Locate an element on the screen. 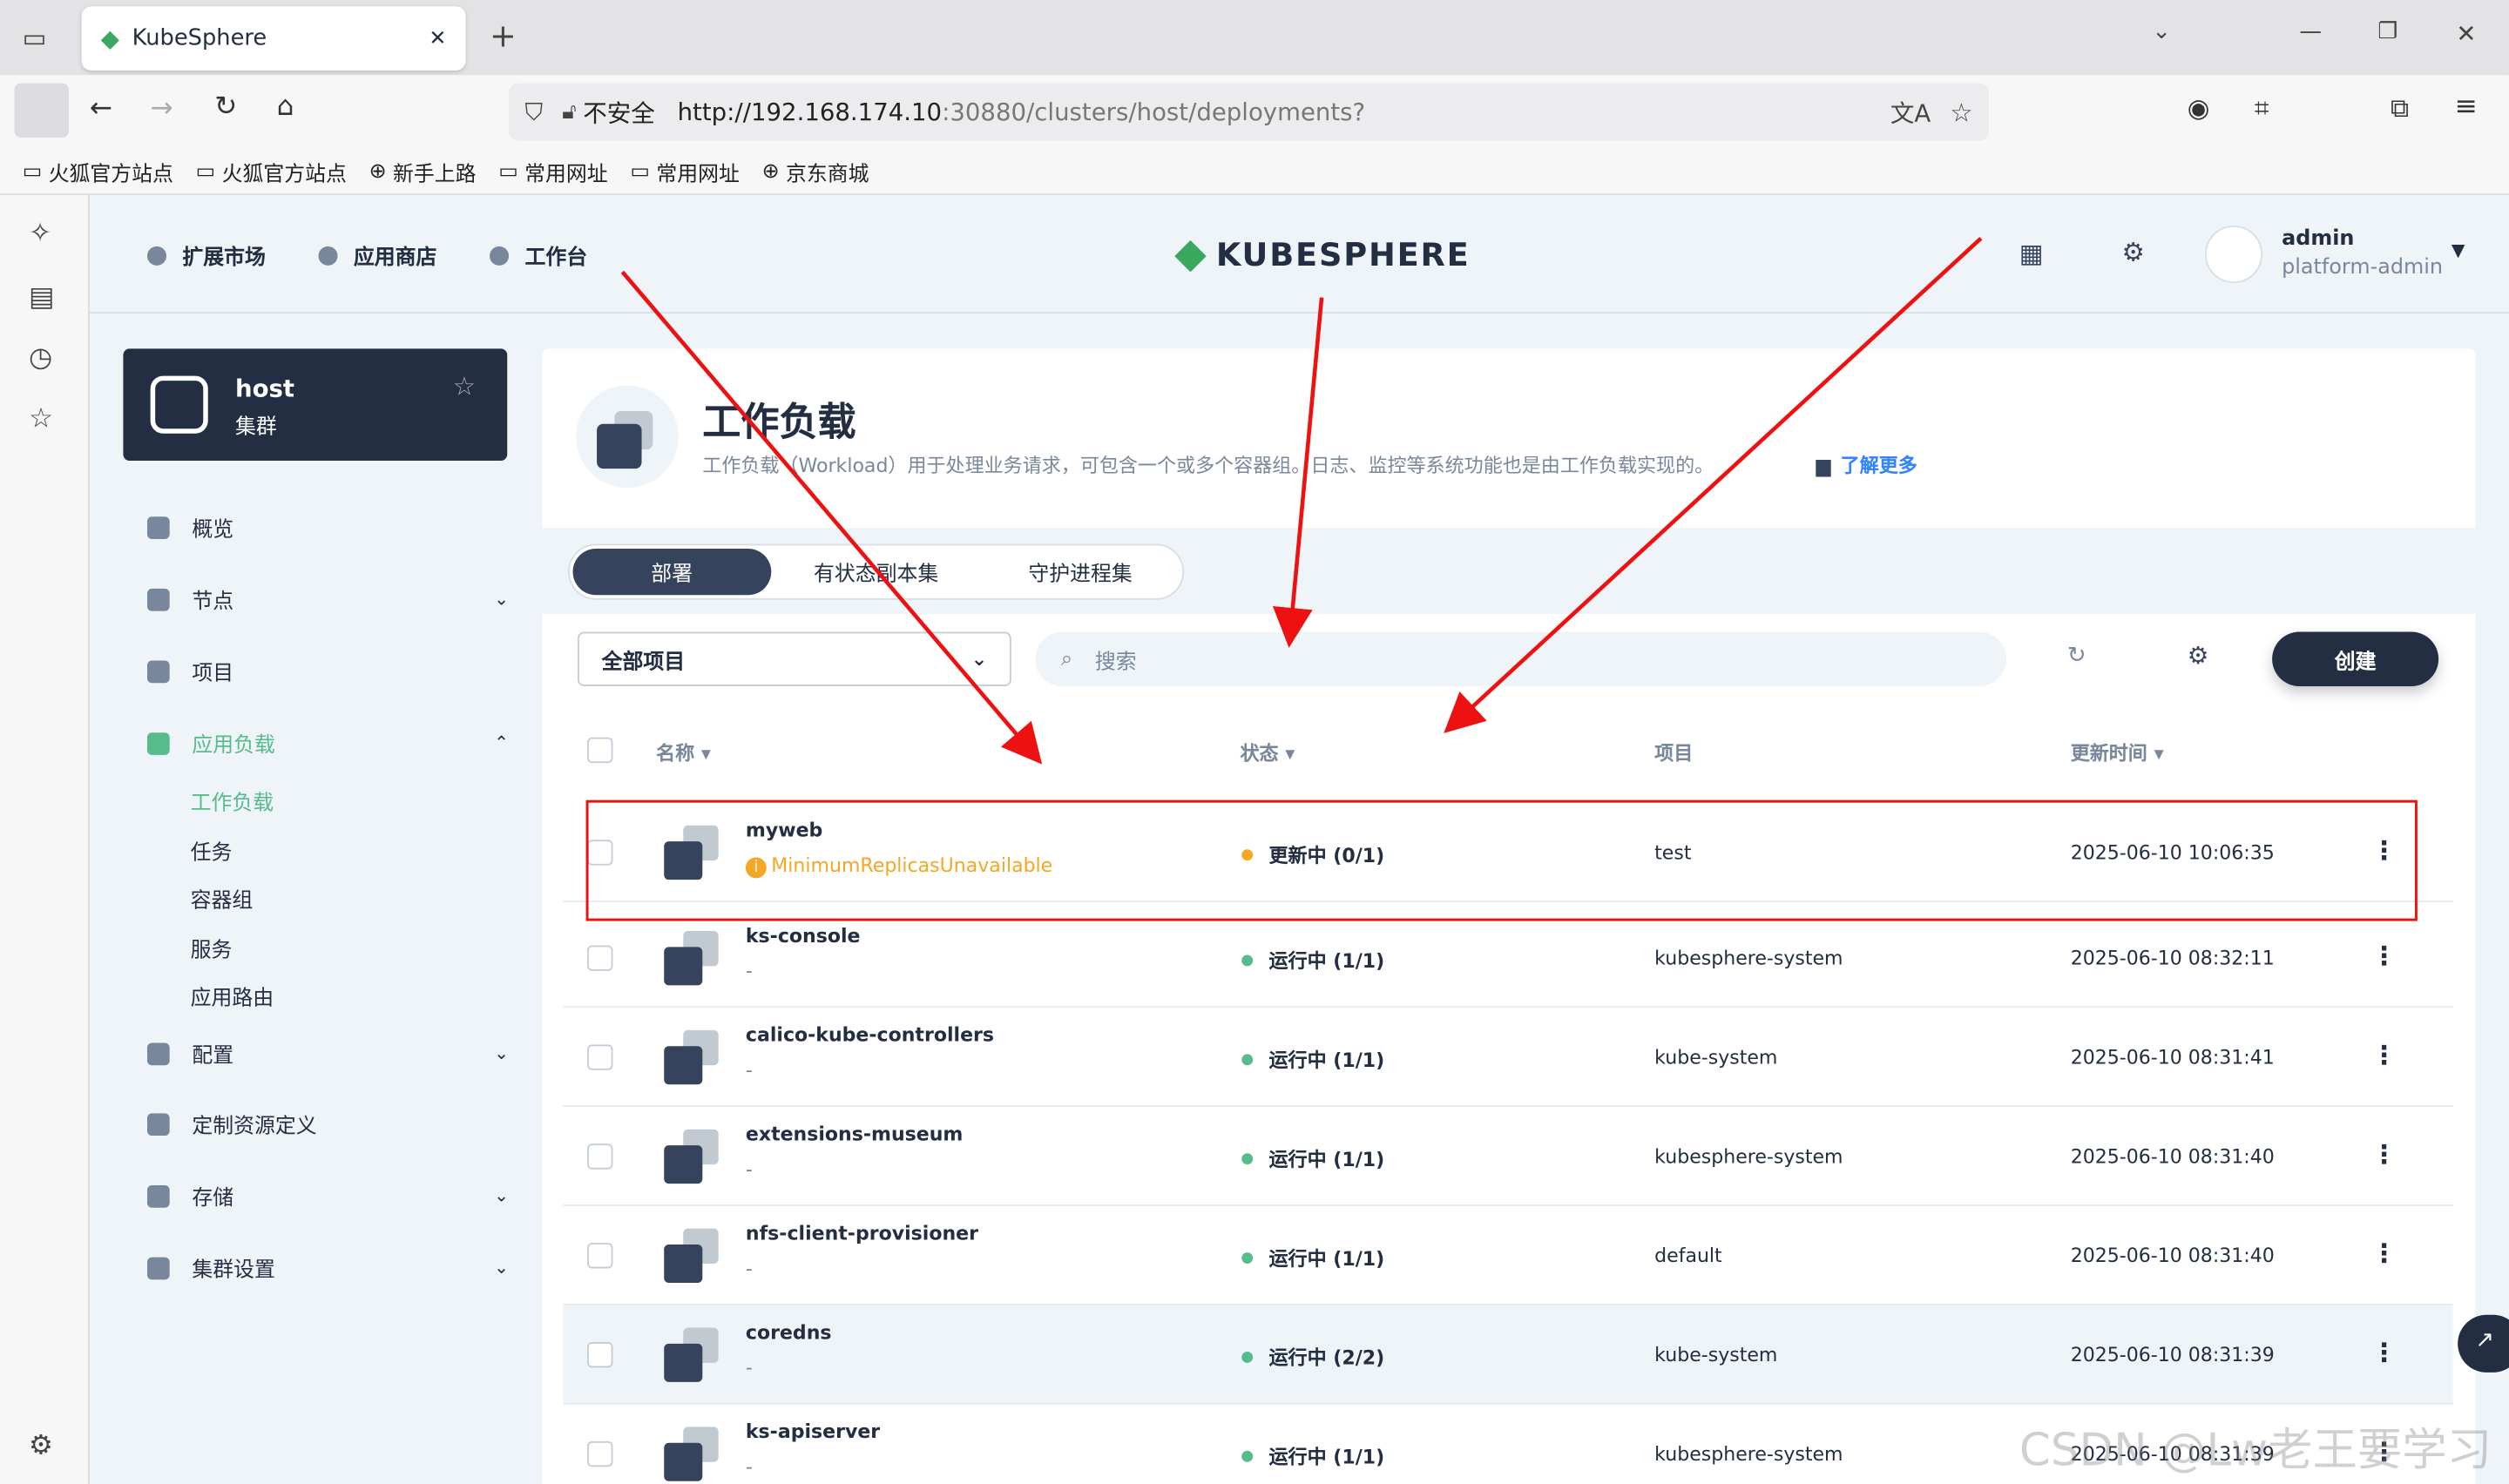 The width and height of the screenshot is (2509, 1484). floating-tool-button: ↗ is located at coordinates (2483, 1344).